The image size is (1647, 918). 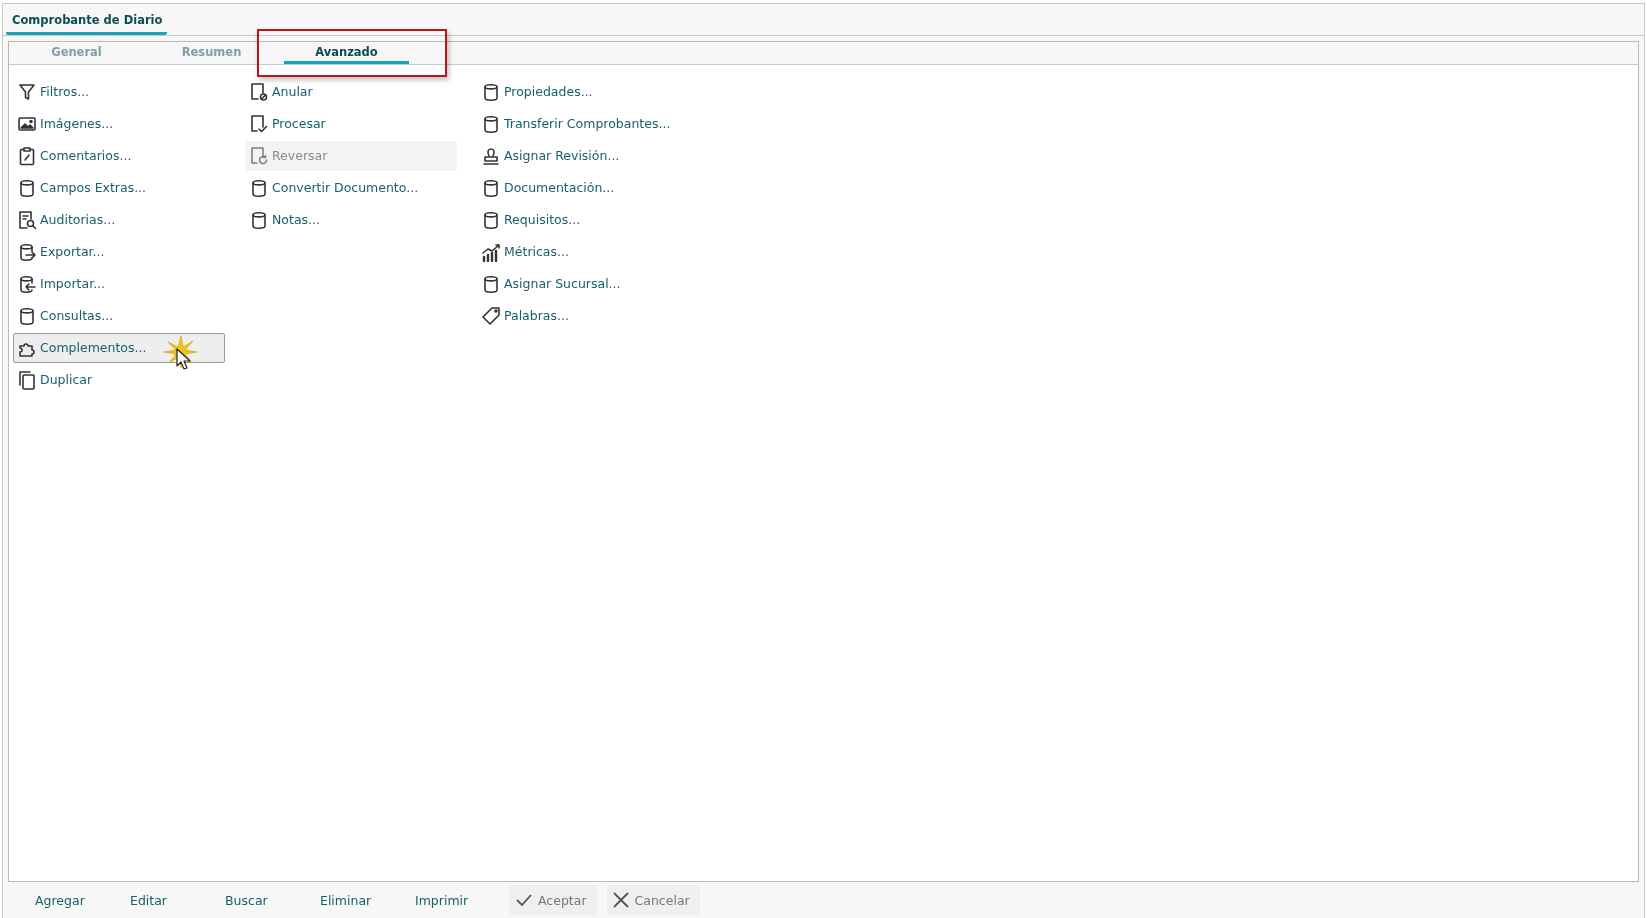 What do you see at coordinates (357, 900) in the screenshot?
I see `footer-link: Eliminar` at bounding box center [357, 900].